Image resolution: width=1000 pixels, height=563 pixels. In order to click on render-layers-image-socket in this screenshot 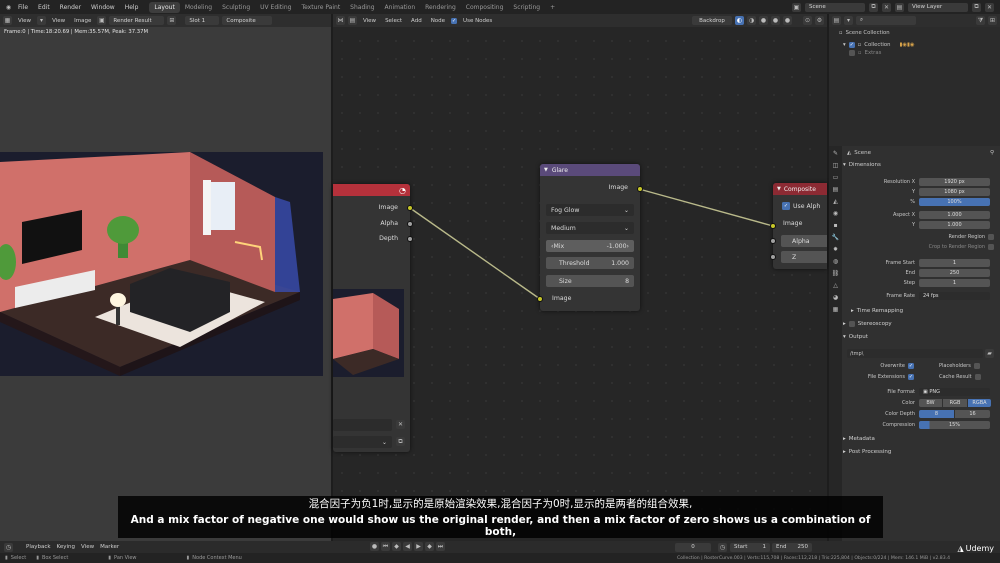, I will do `click(410, 208)`.